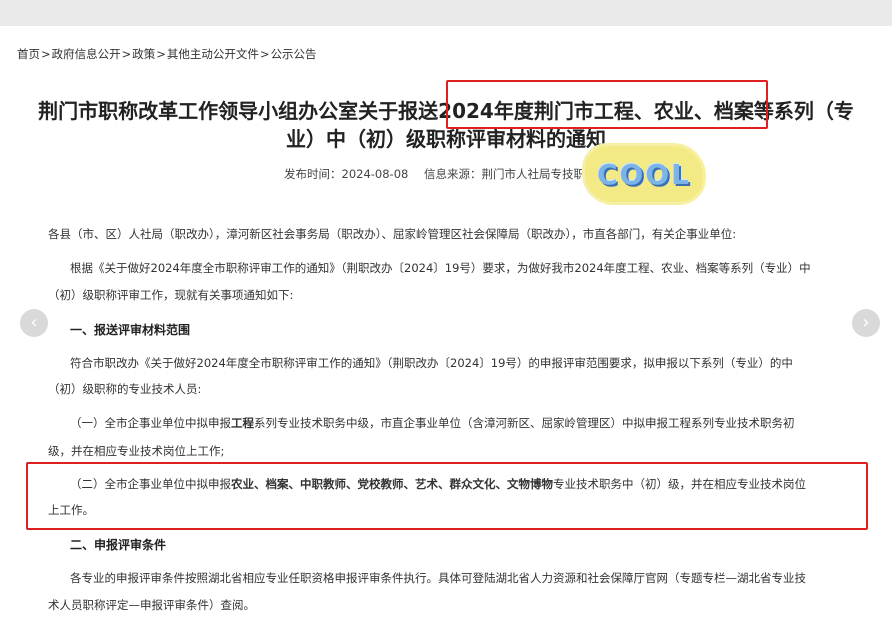 This screenshot has height=621, width=892. What do you see at coordinates (150, 484) in the screenshot?
I see `item-2-prefix: （二）全市企事业单位中拟申报` at bounding box center [150, 484].